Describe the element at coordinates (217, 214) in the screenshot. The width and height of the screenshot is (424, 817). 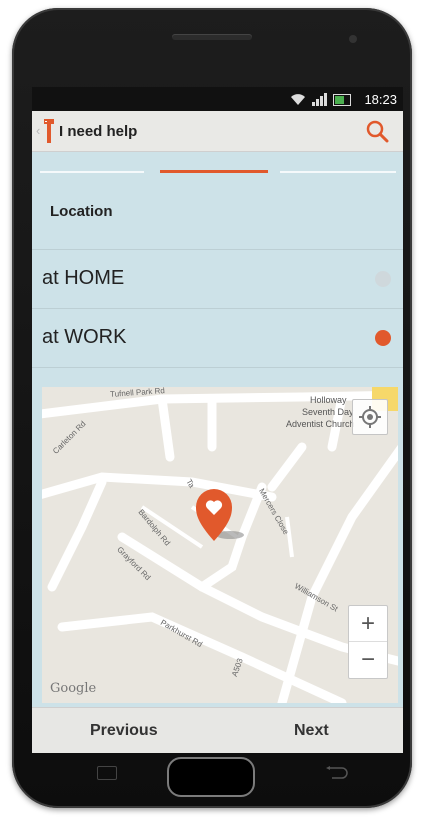
I see `location-section-header: Location` at that location.